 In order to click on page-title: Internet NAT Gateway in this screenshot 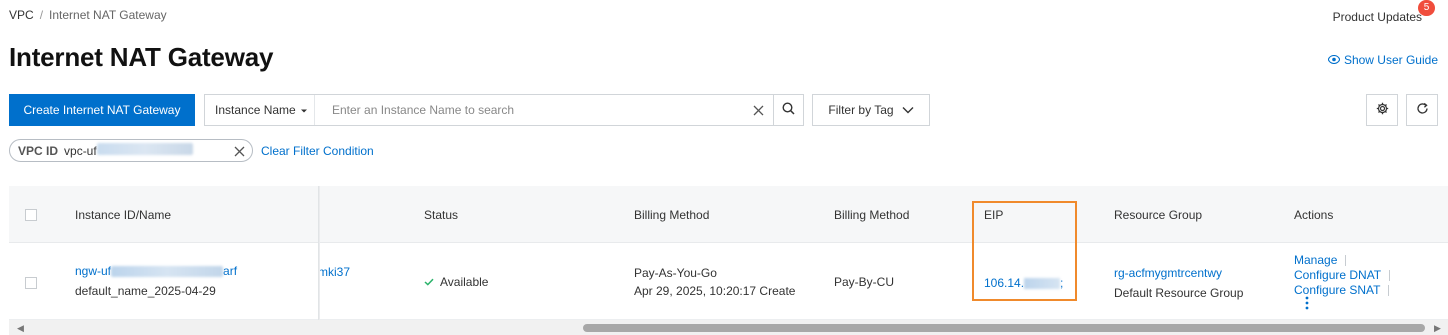, I will do `click(141, 57)`.